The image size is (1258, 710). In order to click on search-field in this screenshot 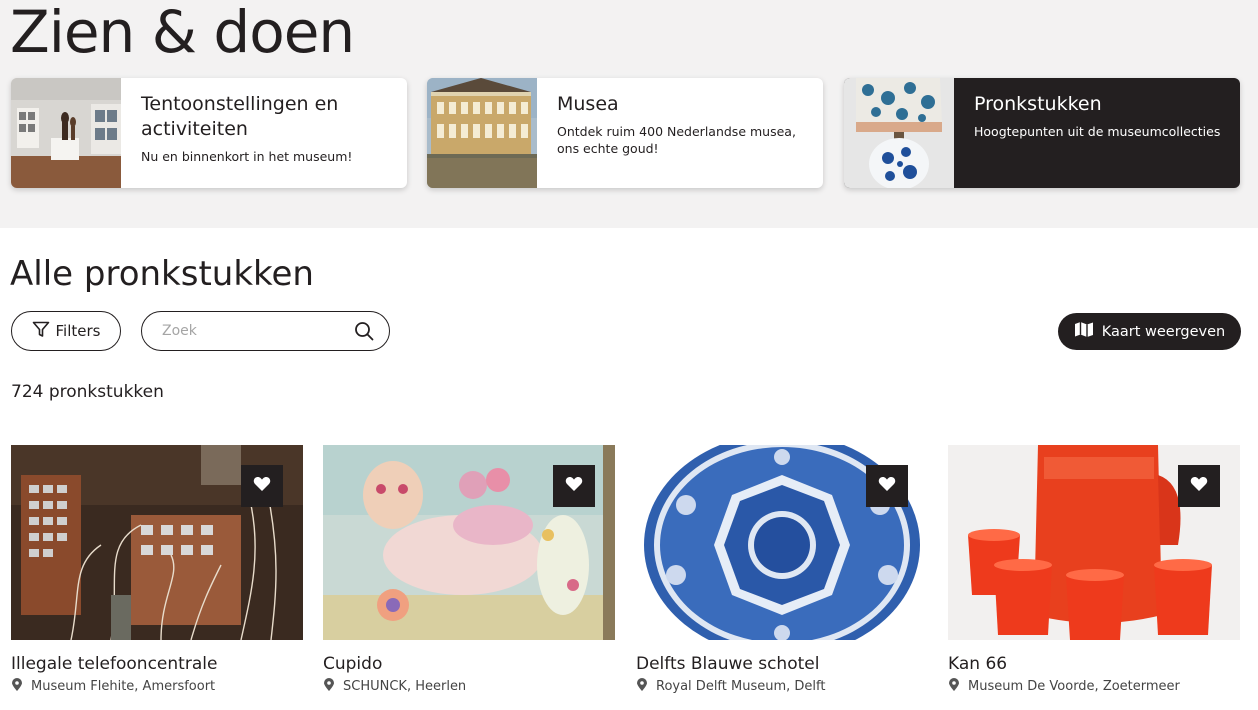, I will do `click(265, 331)`.